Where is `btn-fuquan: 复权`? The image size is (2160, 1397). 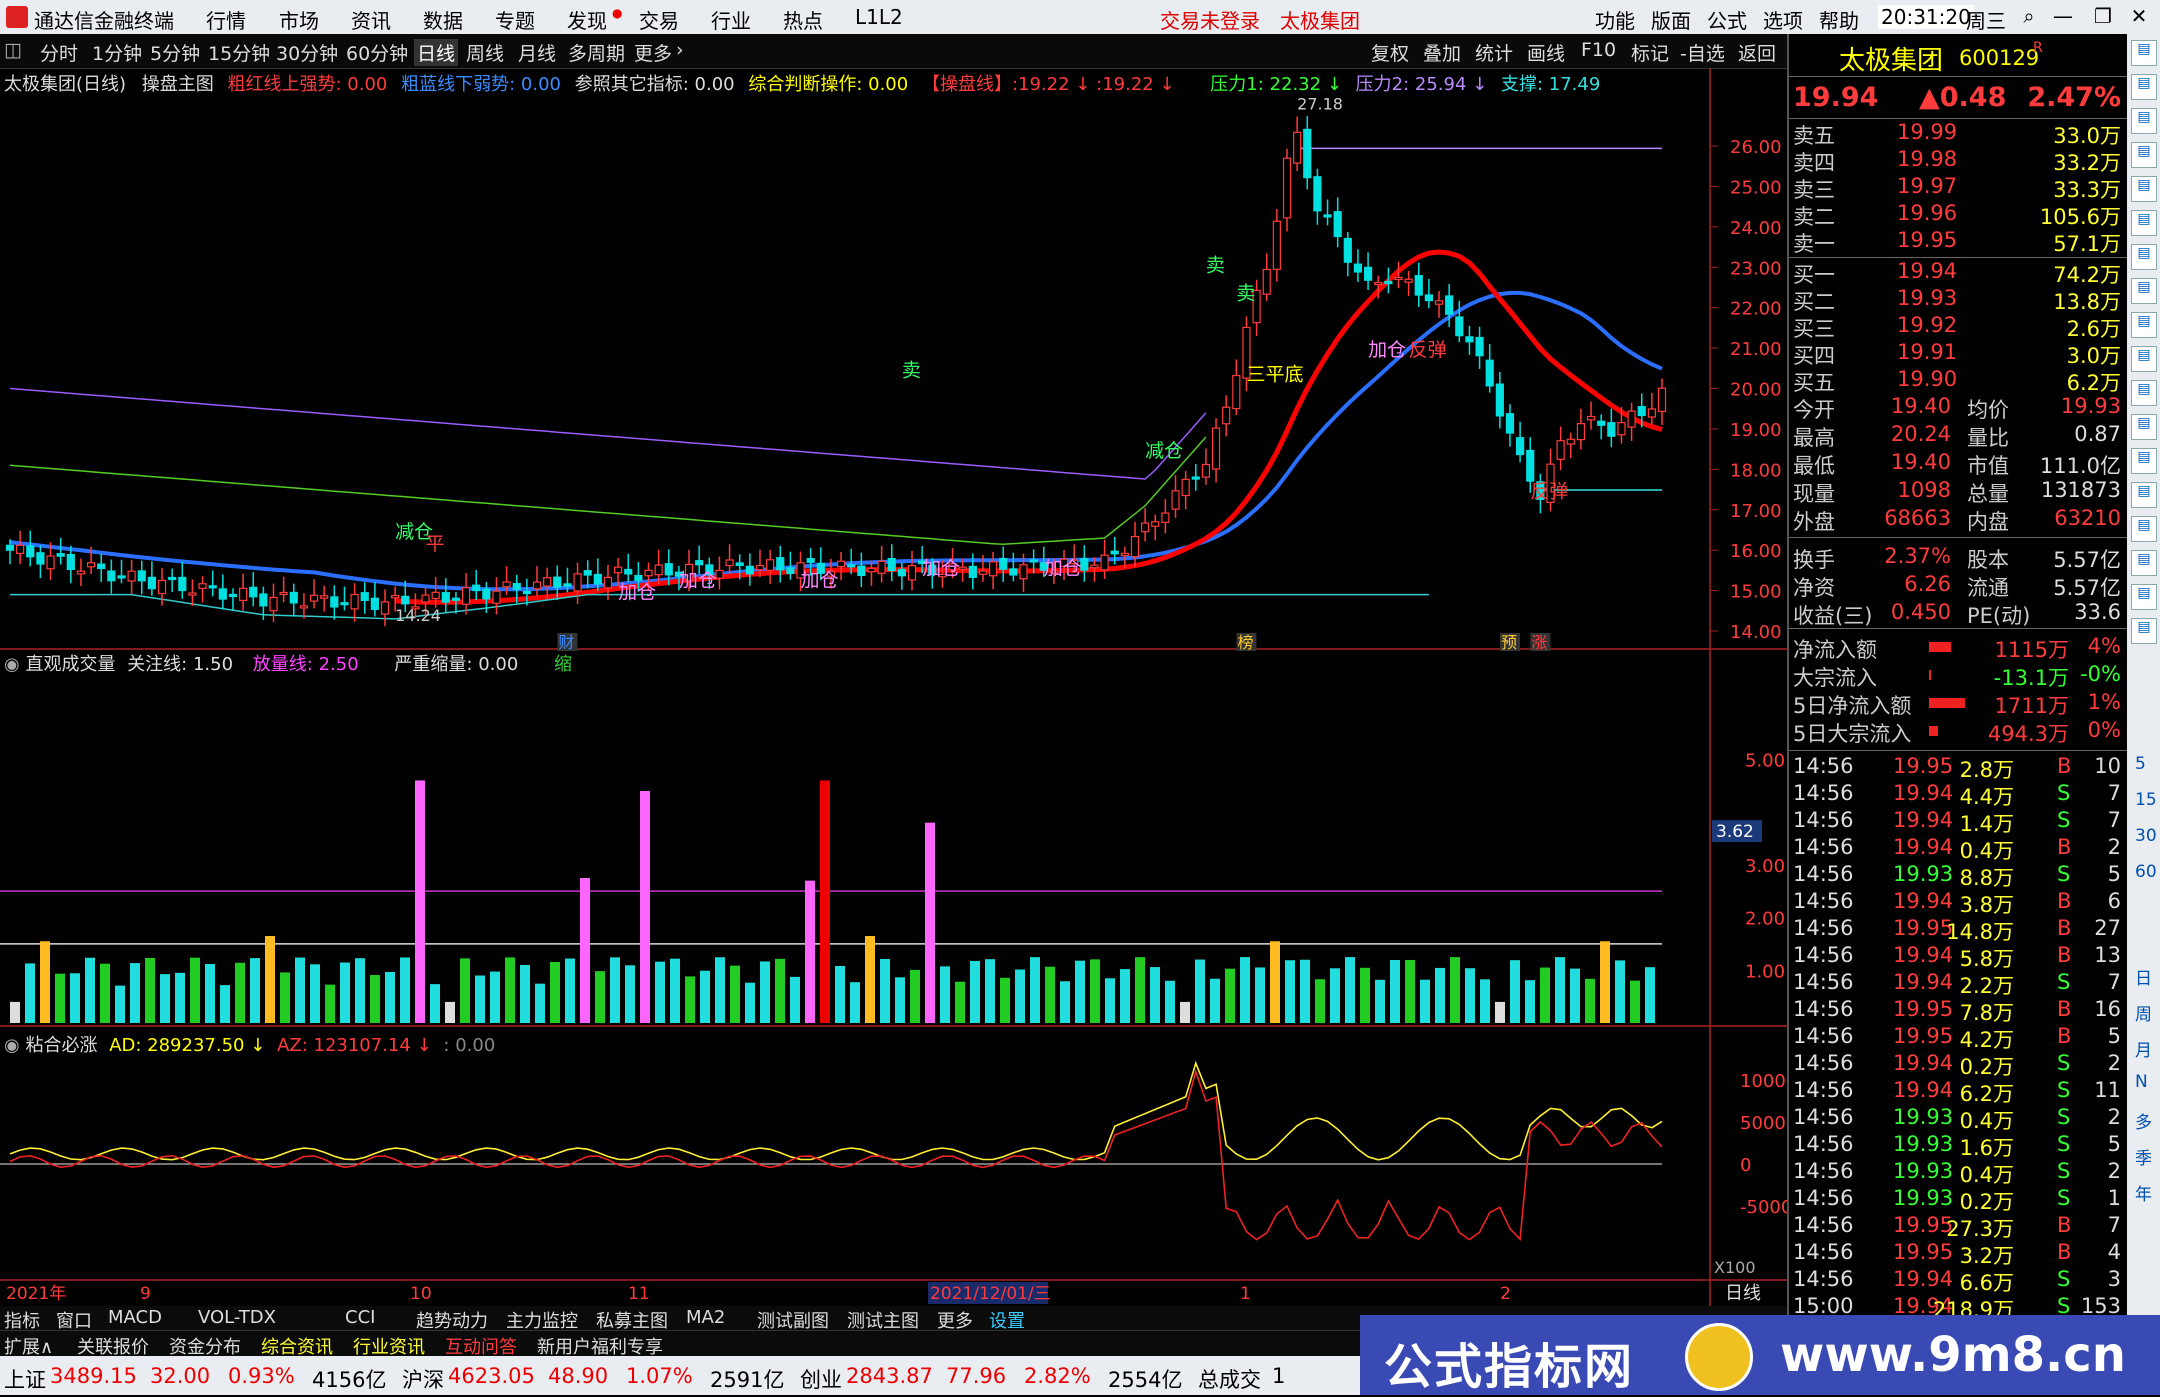
btn-fuquan: 复权 is located at coordinates (1390, 52).